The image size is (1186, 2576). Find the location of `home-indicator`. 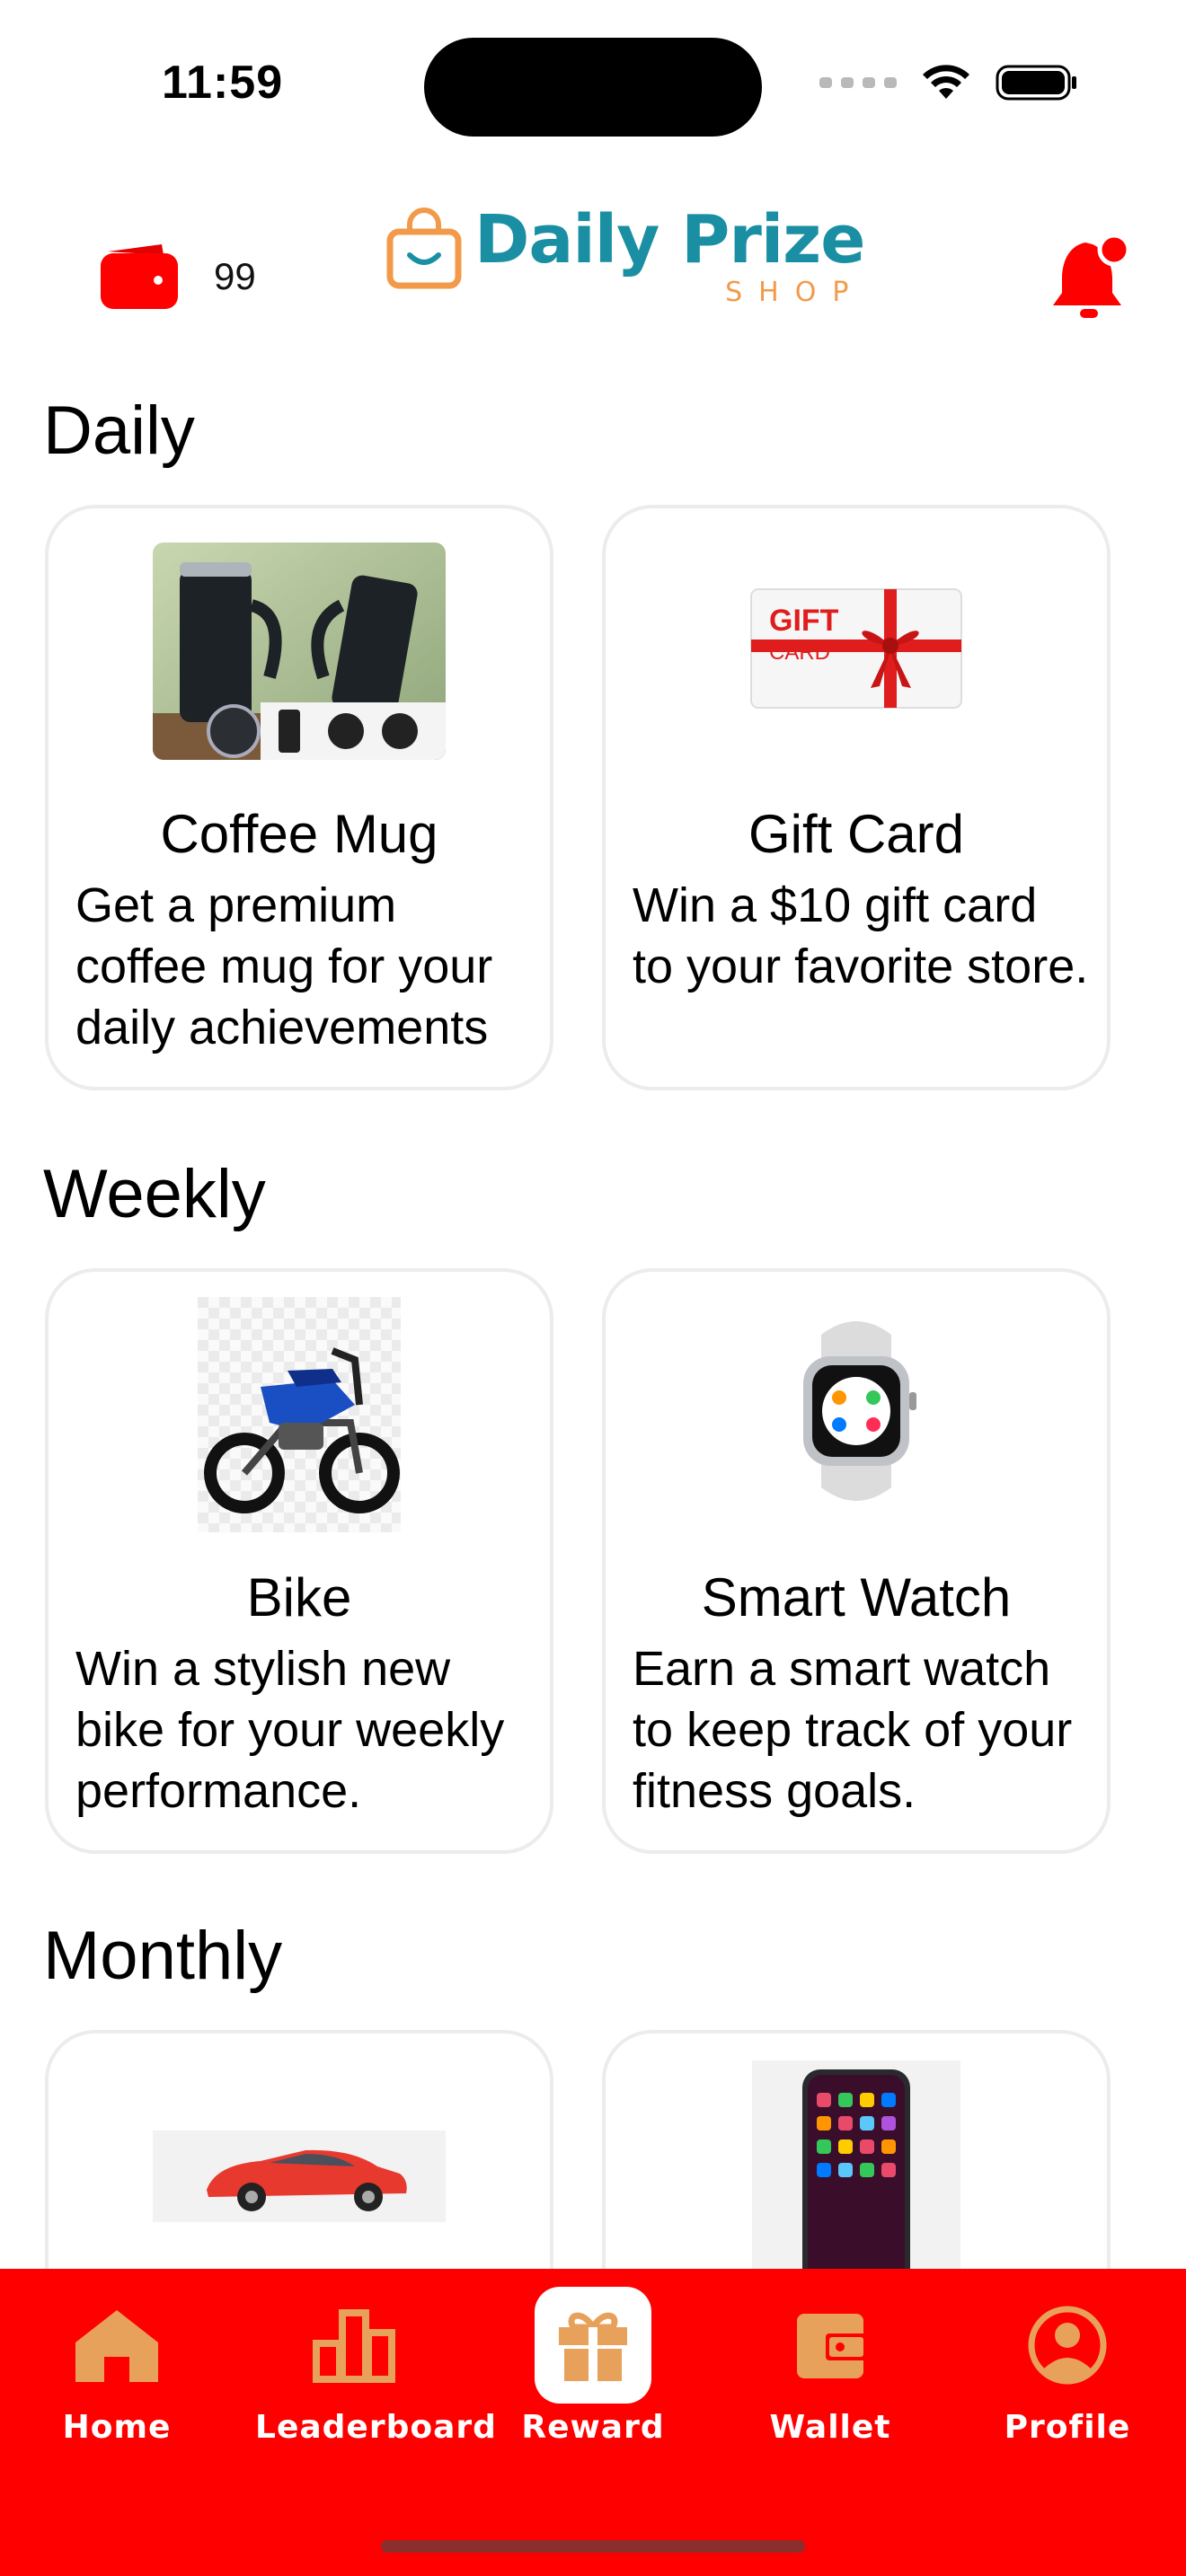

home-indicator is located at coordinates (593, 2546).